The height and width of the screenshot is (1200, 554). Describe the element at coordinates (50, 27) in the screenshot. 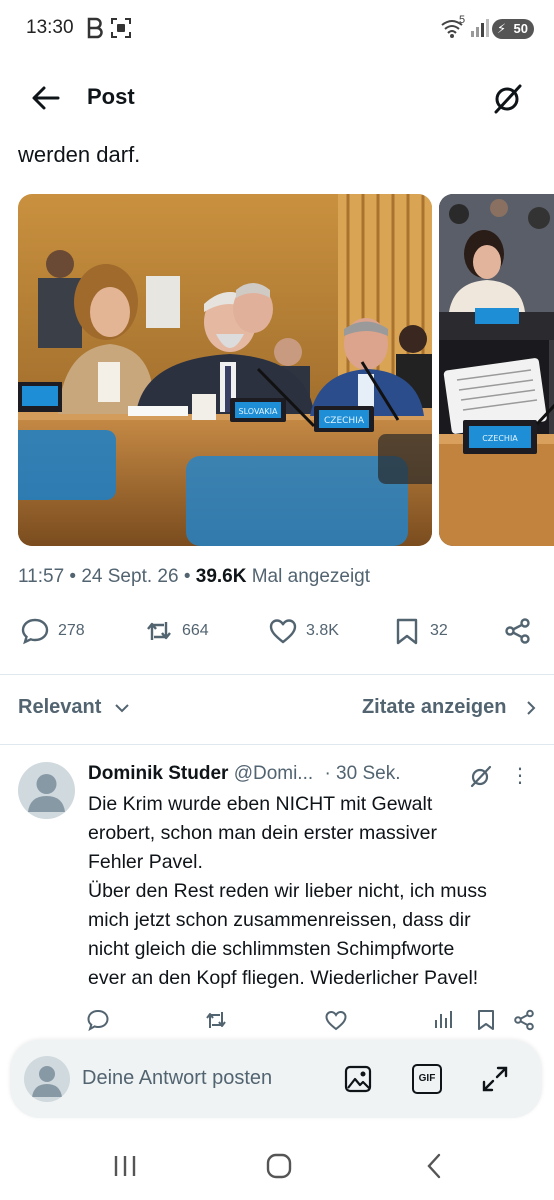

I see `status-time: 13:30` at that location.